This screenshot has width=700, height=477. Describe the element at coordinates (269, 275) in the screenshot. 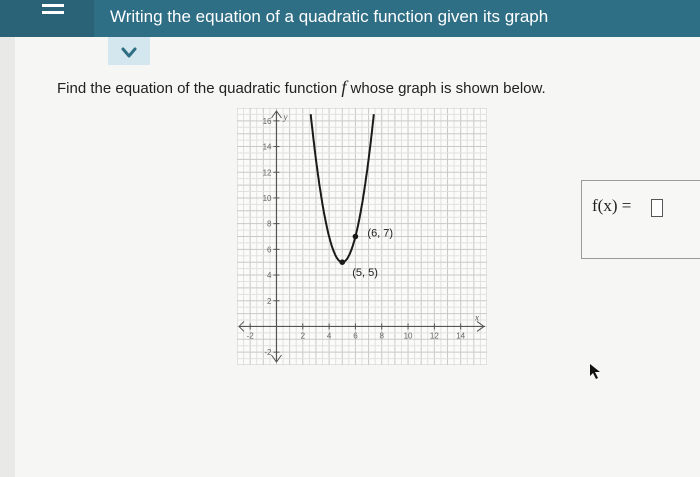

I see `y-tick-label: 4` at that location.